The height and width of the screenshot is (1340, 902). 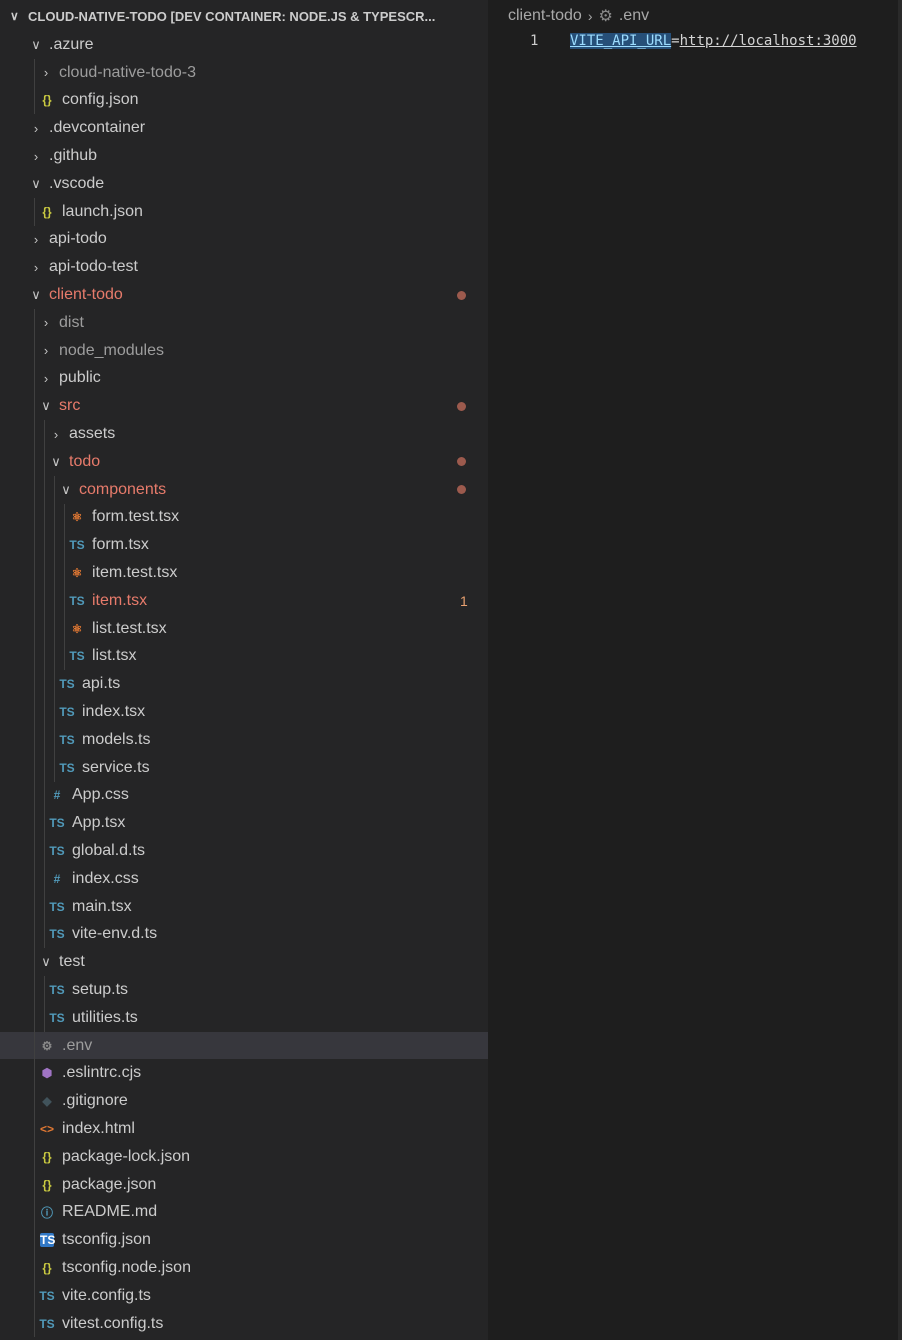 What do you see at coordinates (71, 322) in the screenshot?
I see `tree-item-label: dist` at bounding box center [71, 322].